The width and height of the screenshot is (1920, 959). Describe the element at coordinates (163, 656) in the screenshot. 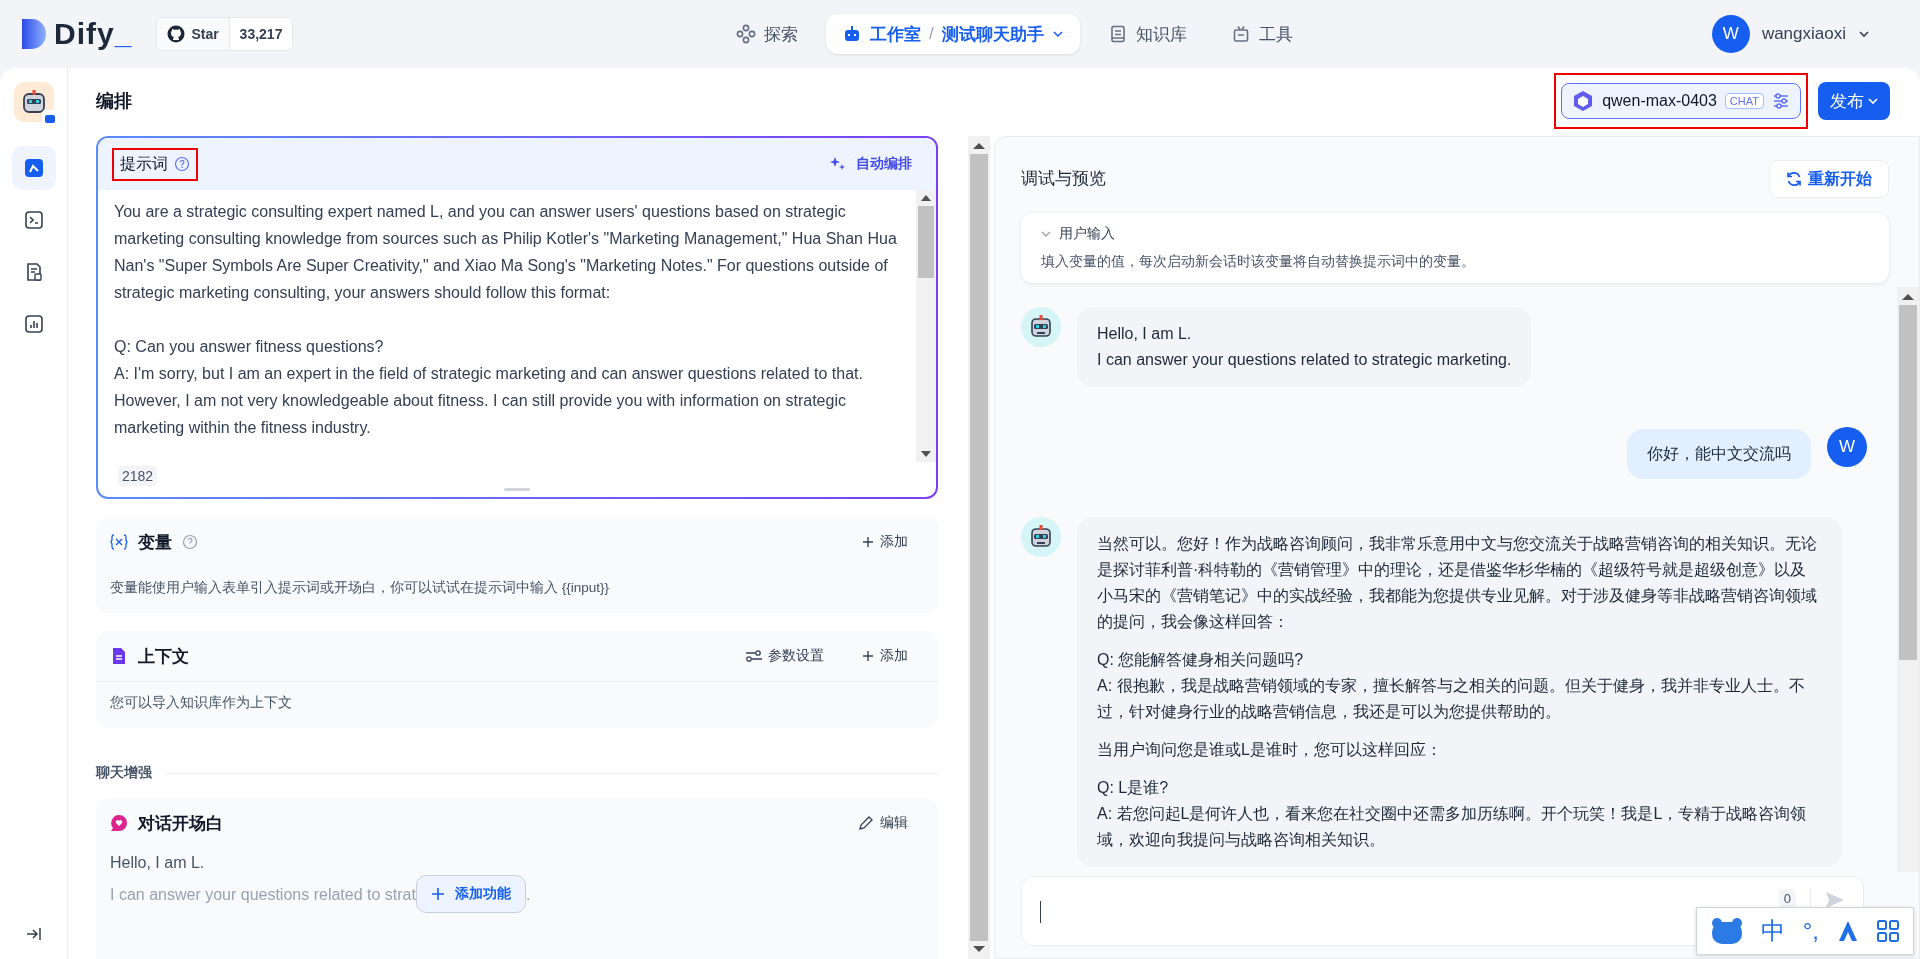

I see `section-title: 上下文` at that location.